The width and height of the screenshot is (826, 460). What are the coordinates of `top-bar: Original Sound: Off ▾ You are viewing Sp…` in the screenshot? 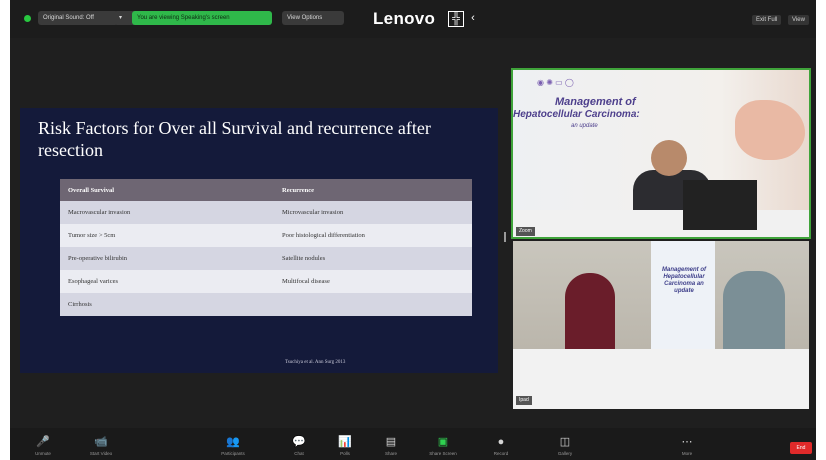 It's located at (413, 19).